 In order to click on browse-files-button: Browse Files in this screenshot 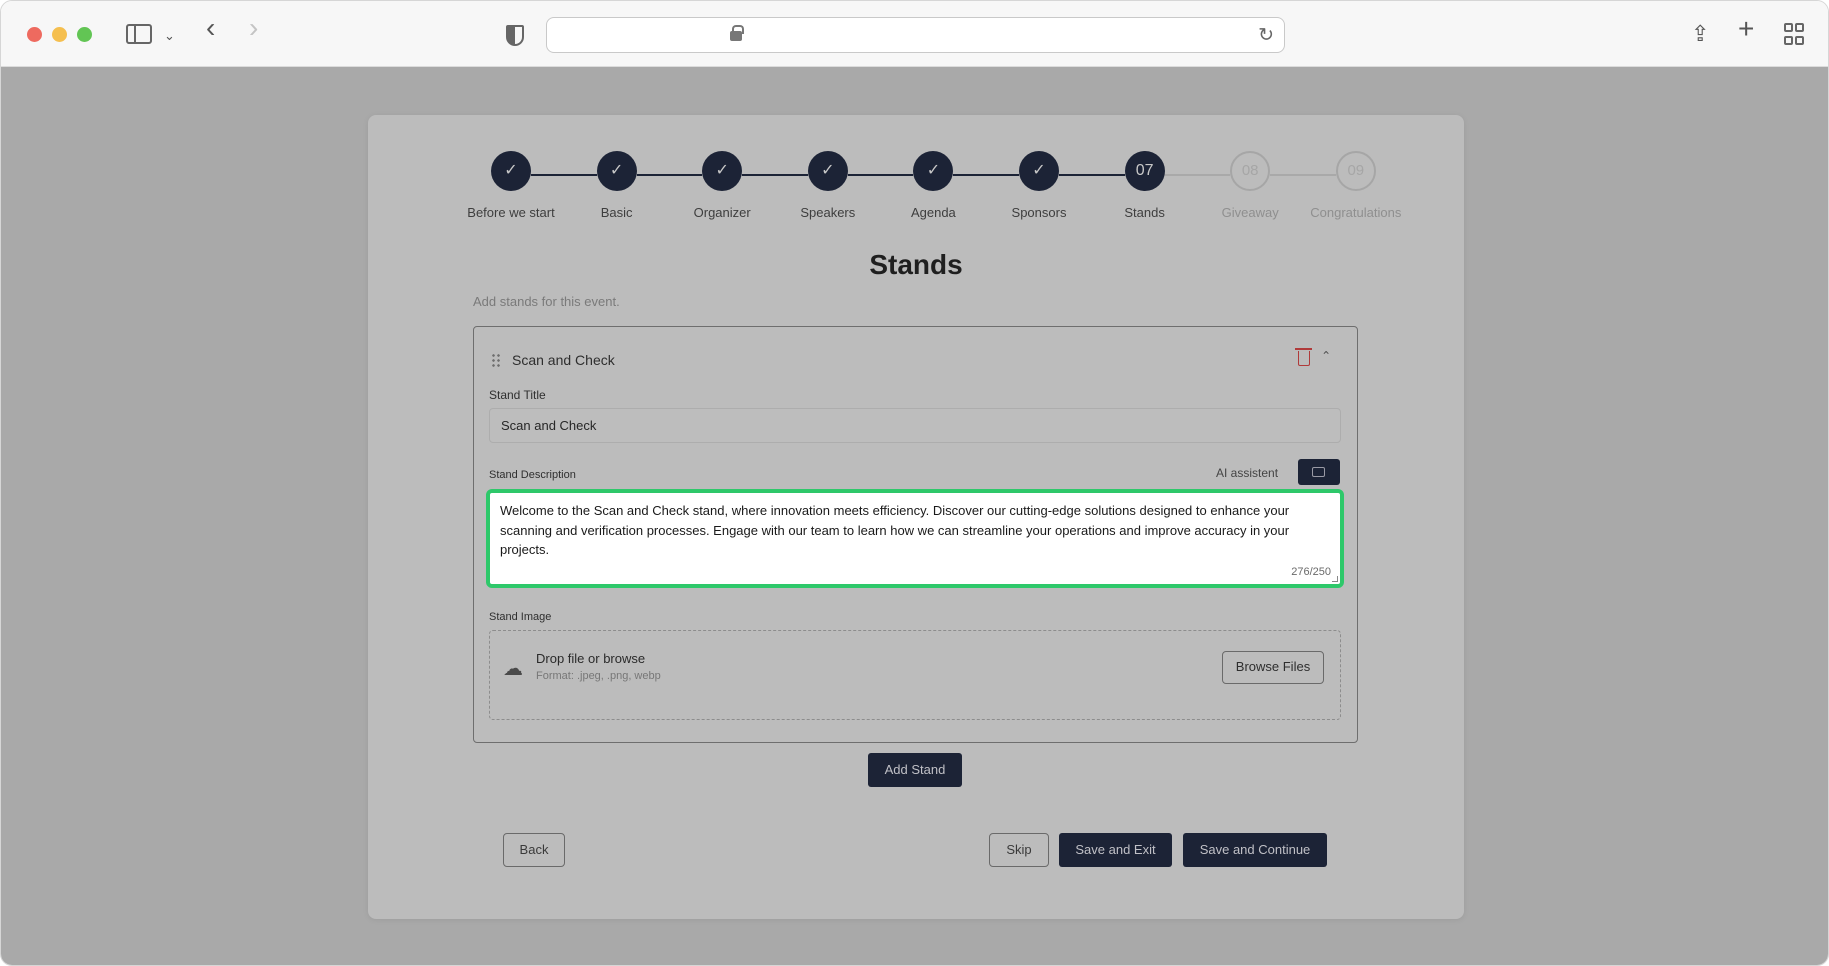, I will do `click(1273, 667)`.